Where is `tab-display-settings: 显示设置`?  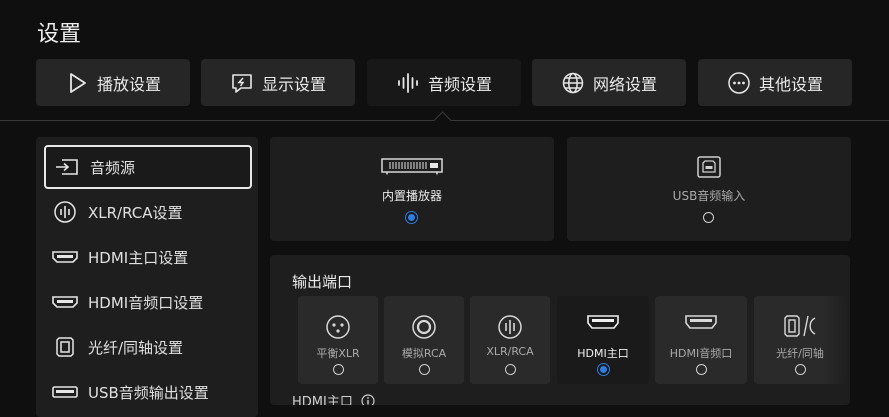 tab-display-settings: 显示设置 is located at coordinates (278, 82).